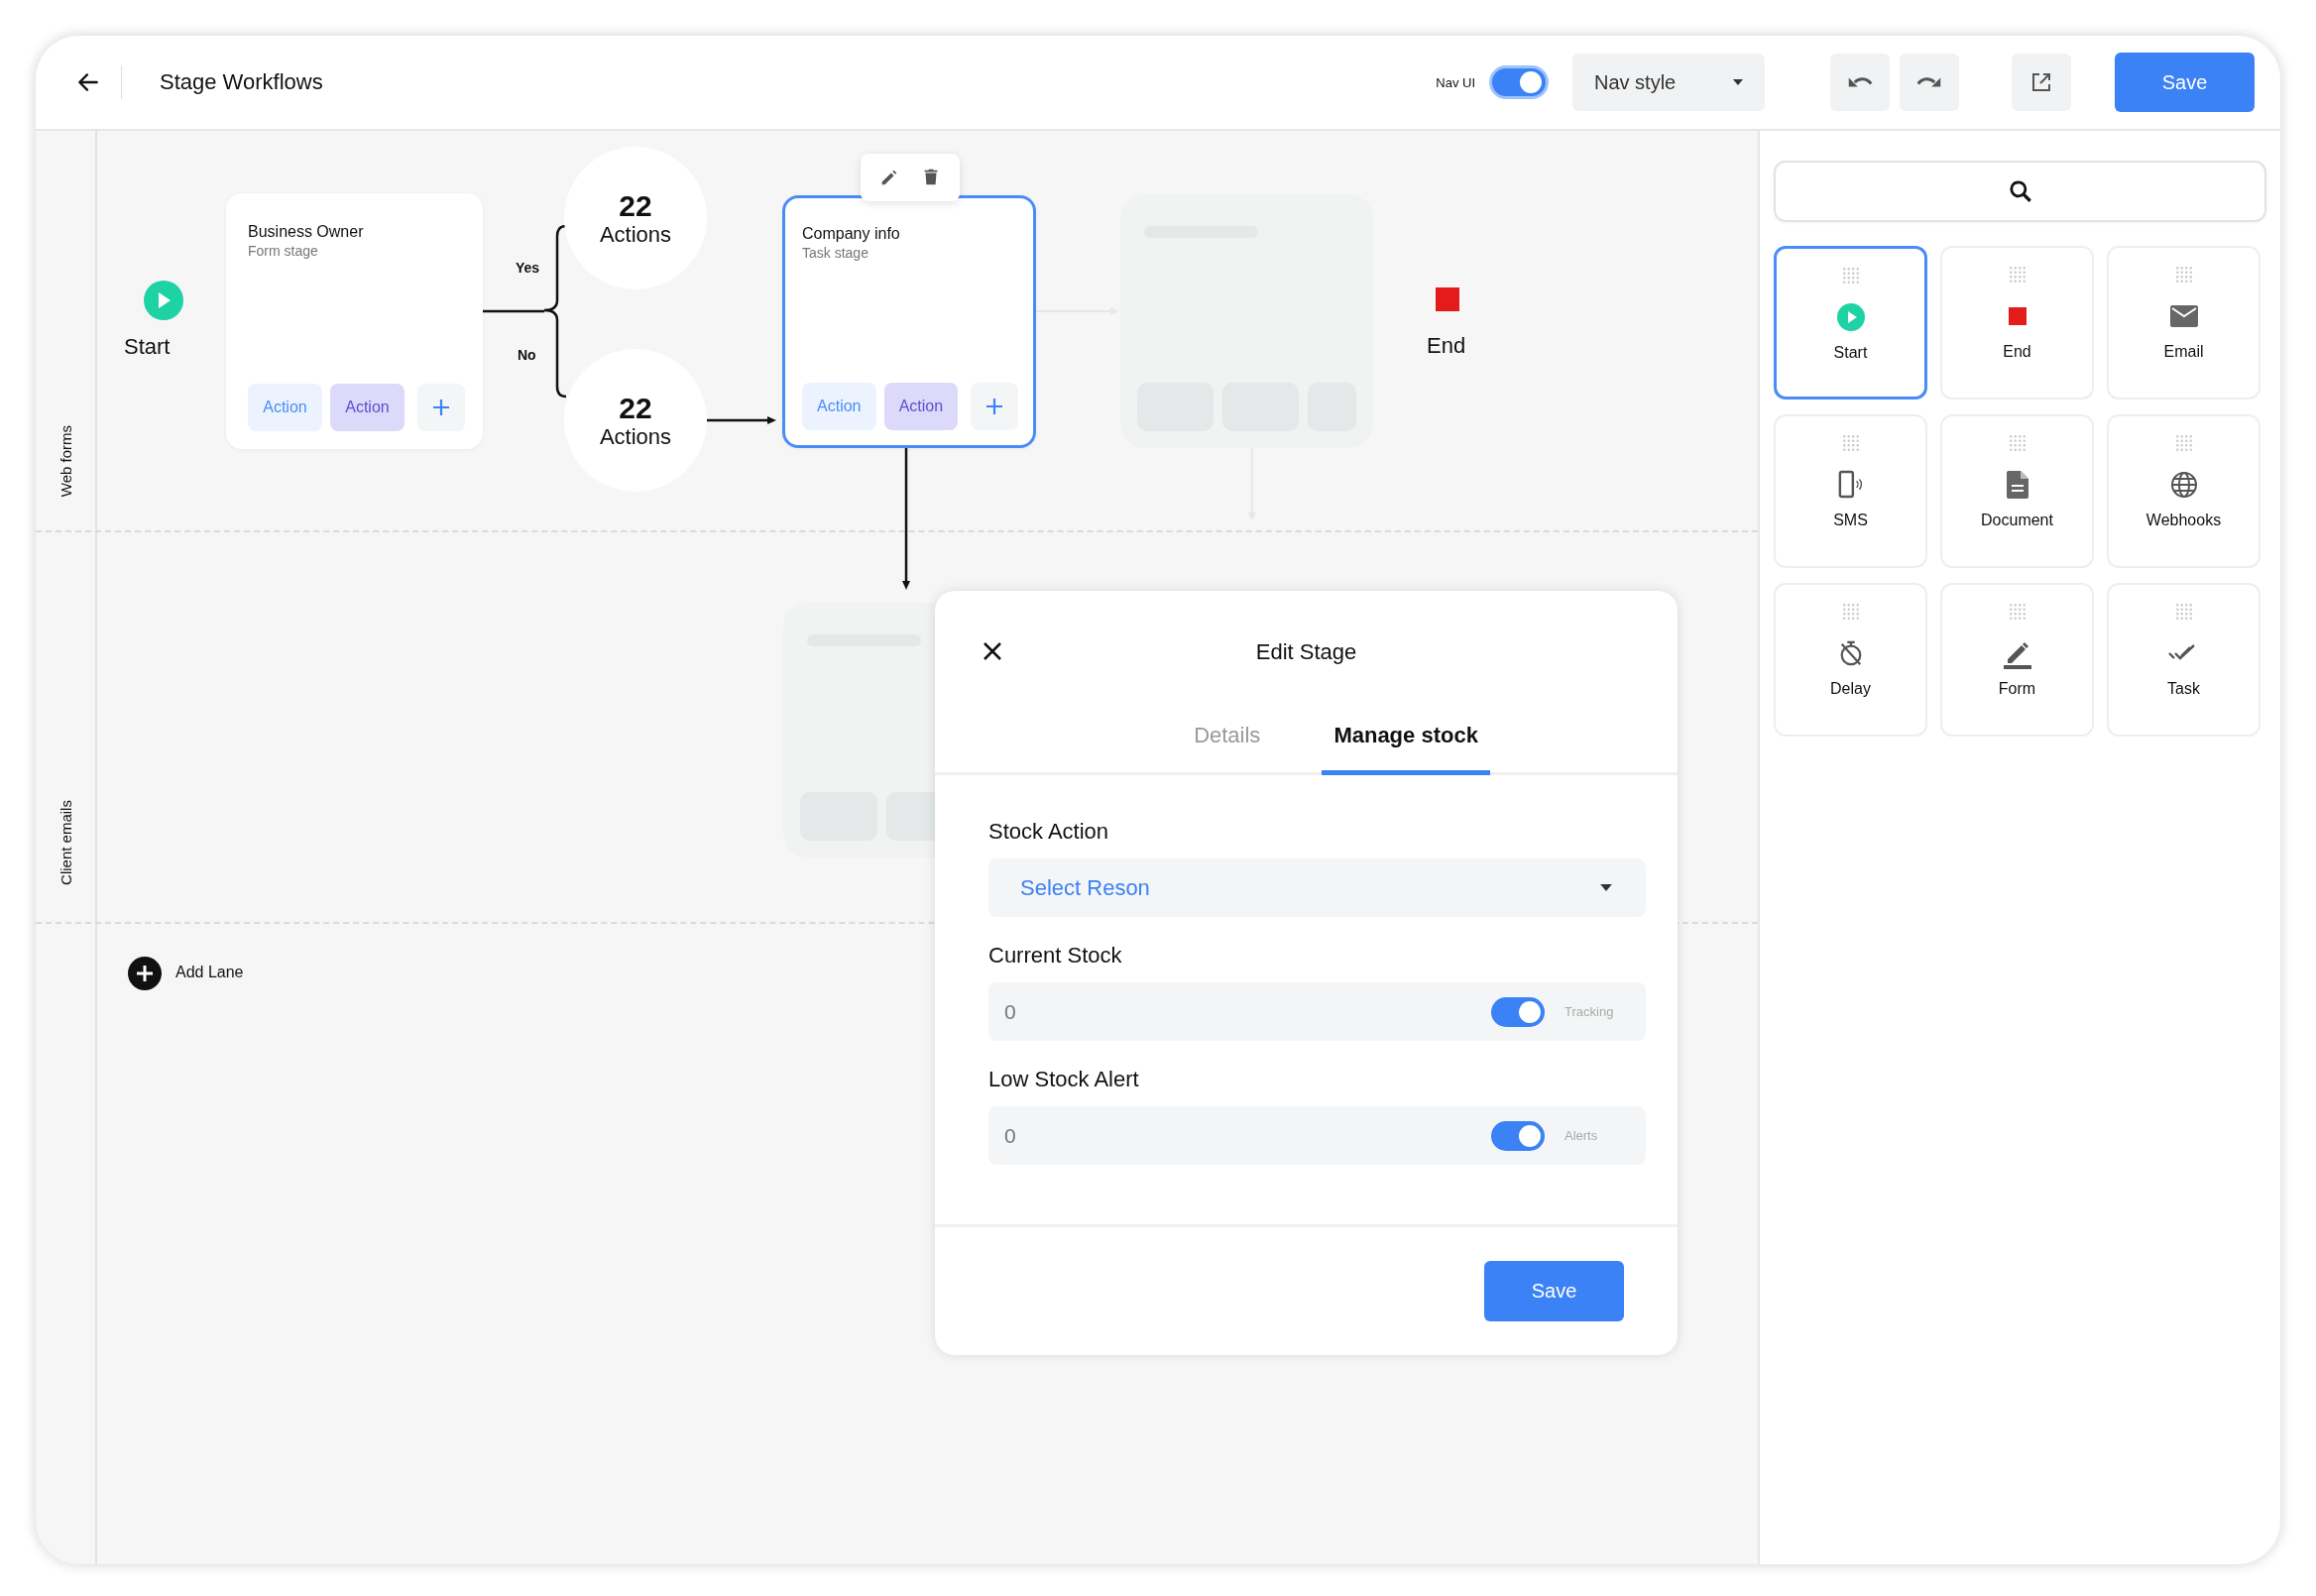  Describe the element at coordinates (1581, 1136) in the screenshot. I see `toggle-label: Alerts` at that location.